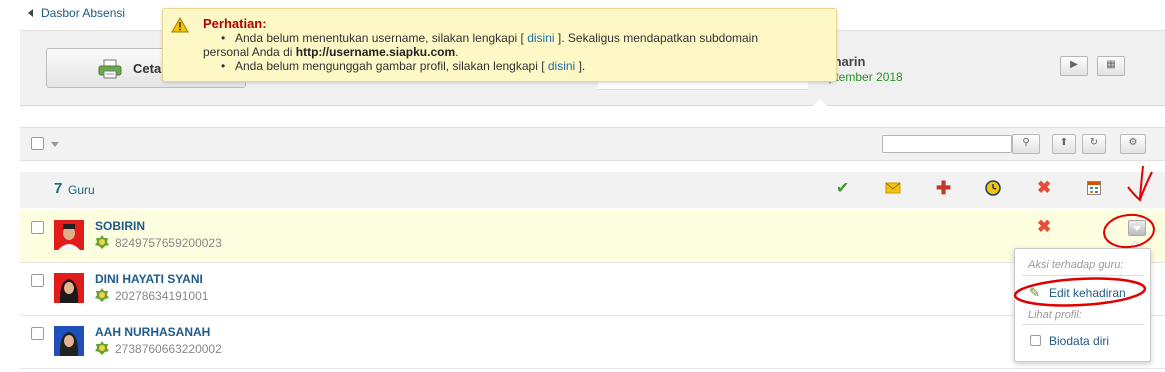  I want to click on teacher-name: DINI HAYATI SYANI, so click(149, 279).